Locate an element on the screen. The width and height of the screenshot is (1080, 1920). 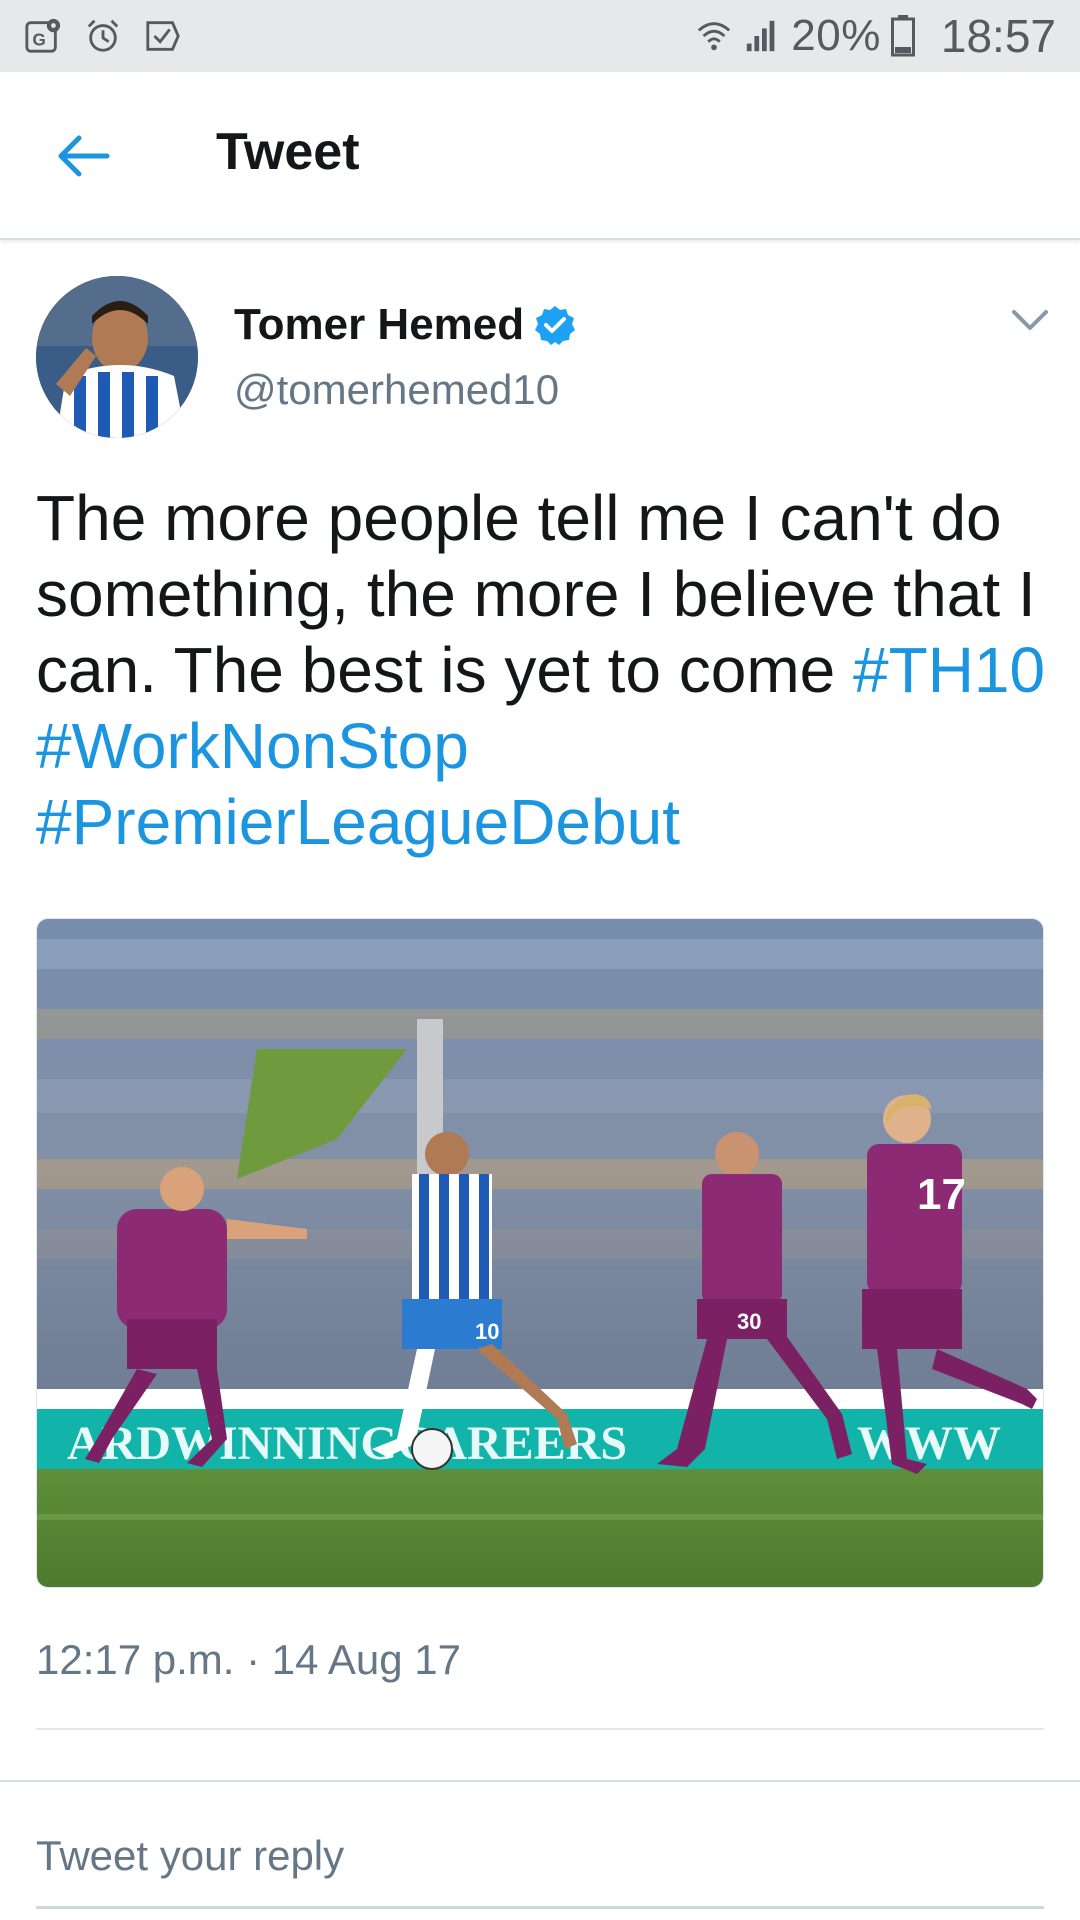
wifi-icon is located at coordinates (714, 36).